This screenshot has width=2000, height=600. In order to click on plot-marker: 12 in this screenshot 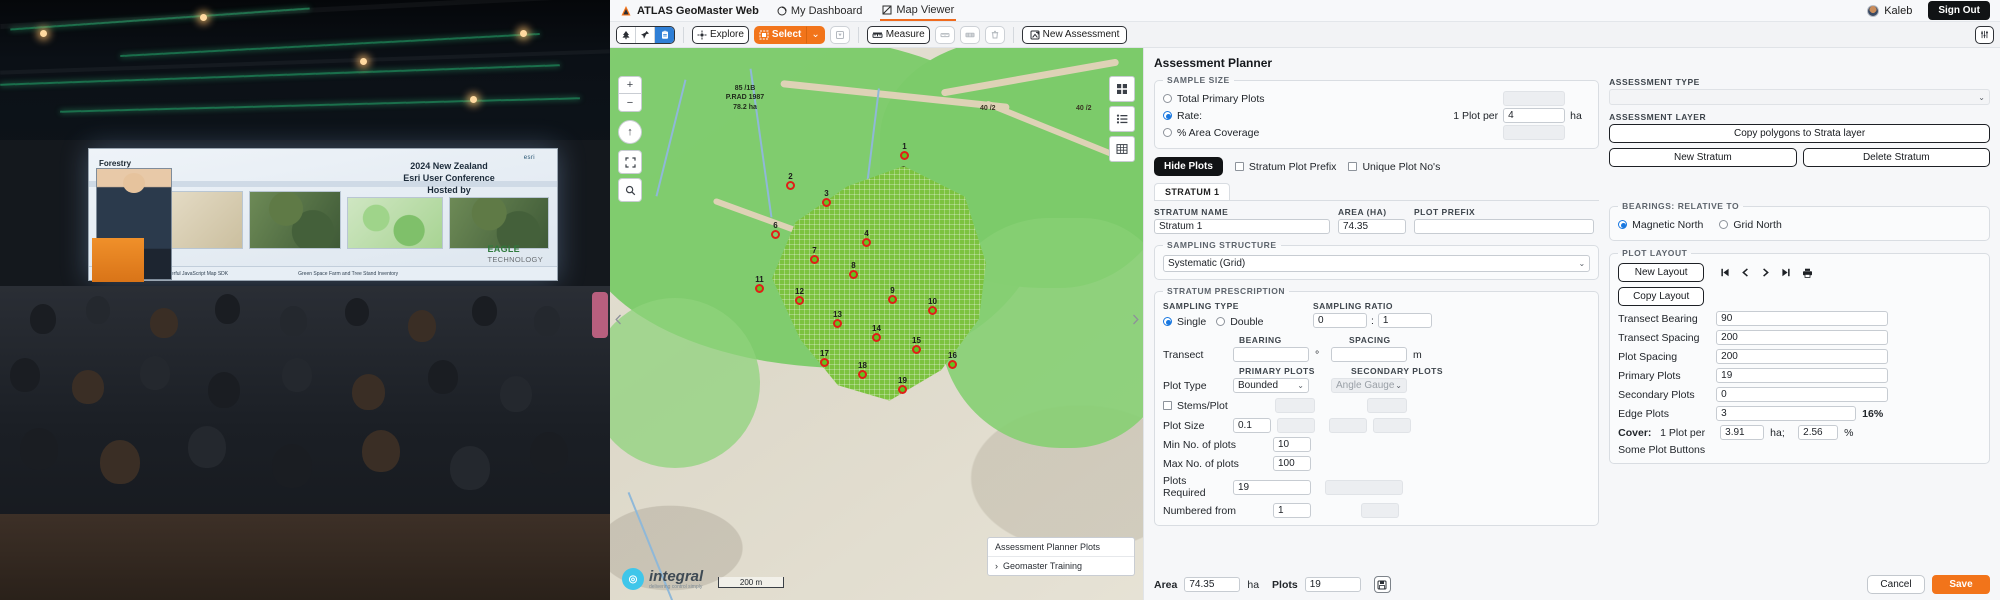, I will do `click(799, 296)`.